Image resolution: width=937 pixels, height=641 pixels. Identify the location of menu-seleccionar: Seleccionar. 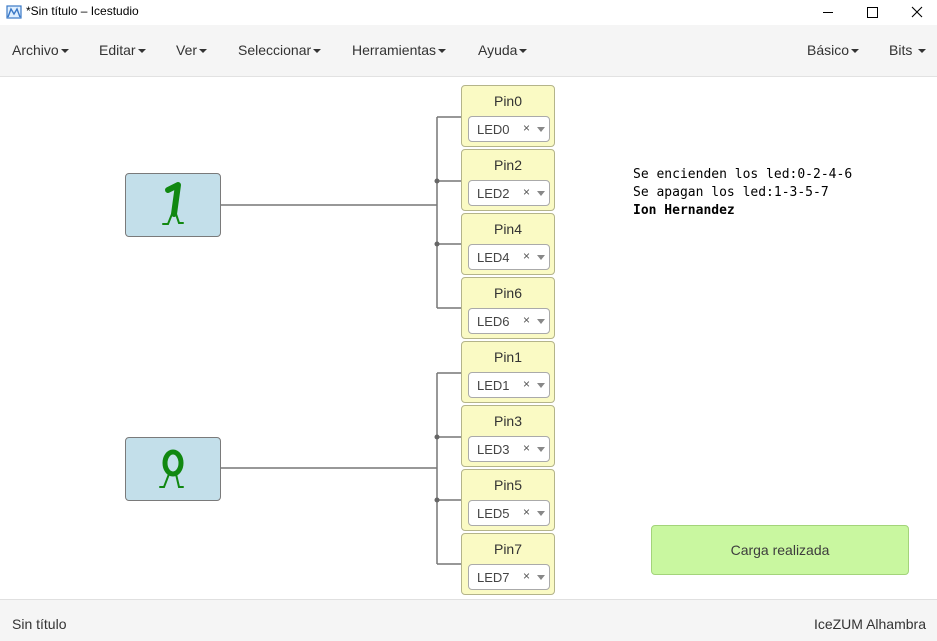
(280, 50).